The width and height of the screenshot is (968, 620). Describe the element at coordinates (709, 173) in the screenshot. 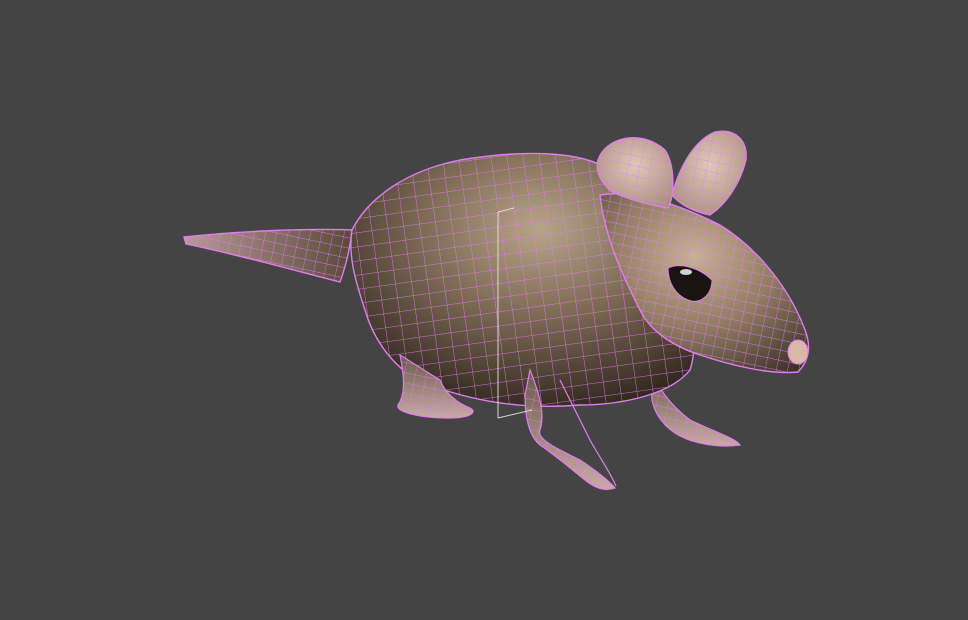

I see `mouse-ear-right` at that location.